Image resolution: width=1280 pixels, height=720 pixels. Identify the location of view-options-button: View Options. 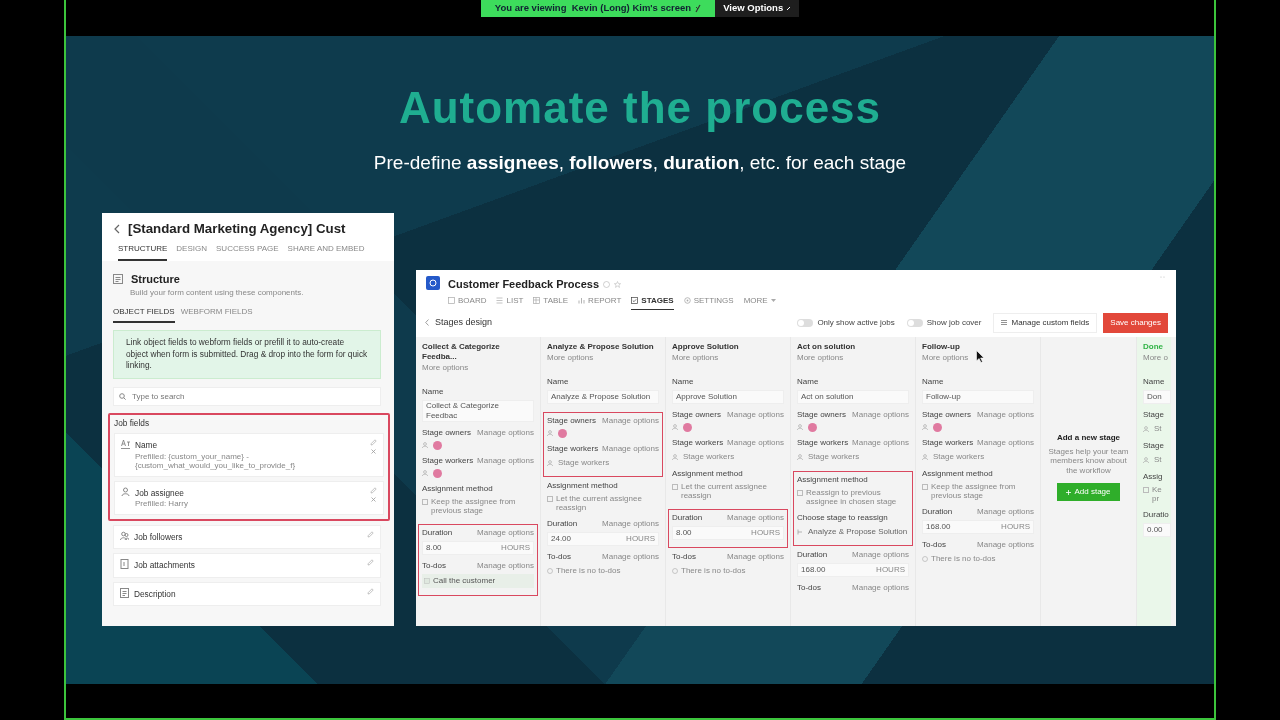
(757, 8).